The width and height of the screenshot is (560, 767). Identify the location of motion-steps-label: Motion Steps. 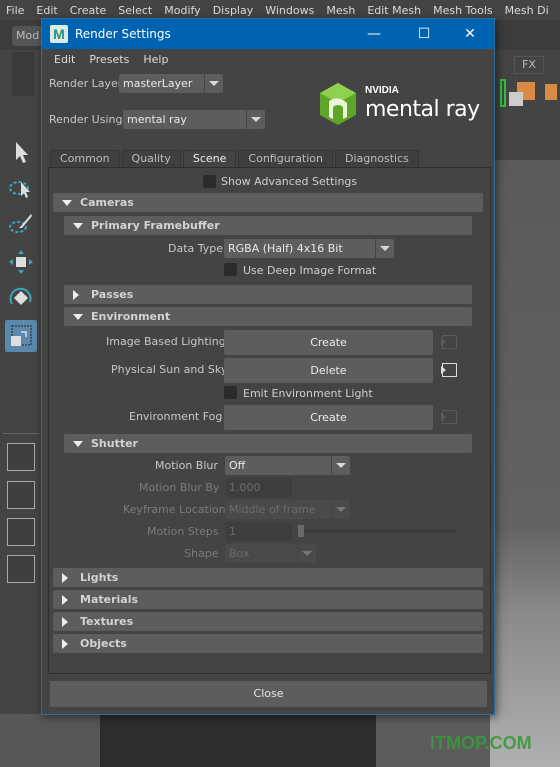
(183, 531).